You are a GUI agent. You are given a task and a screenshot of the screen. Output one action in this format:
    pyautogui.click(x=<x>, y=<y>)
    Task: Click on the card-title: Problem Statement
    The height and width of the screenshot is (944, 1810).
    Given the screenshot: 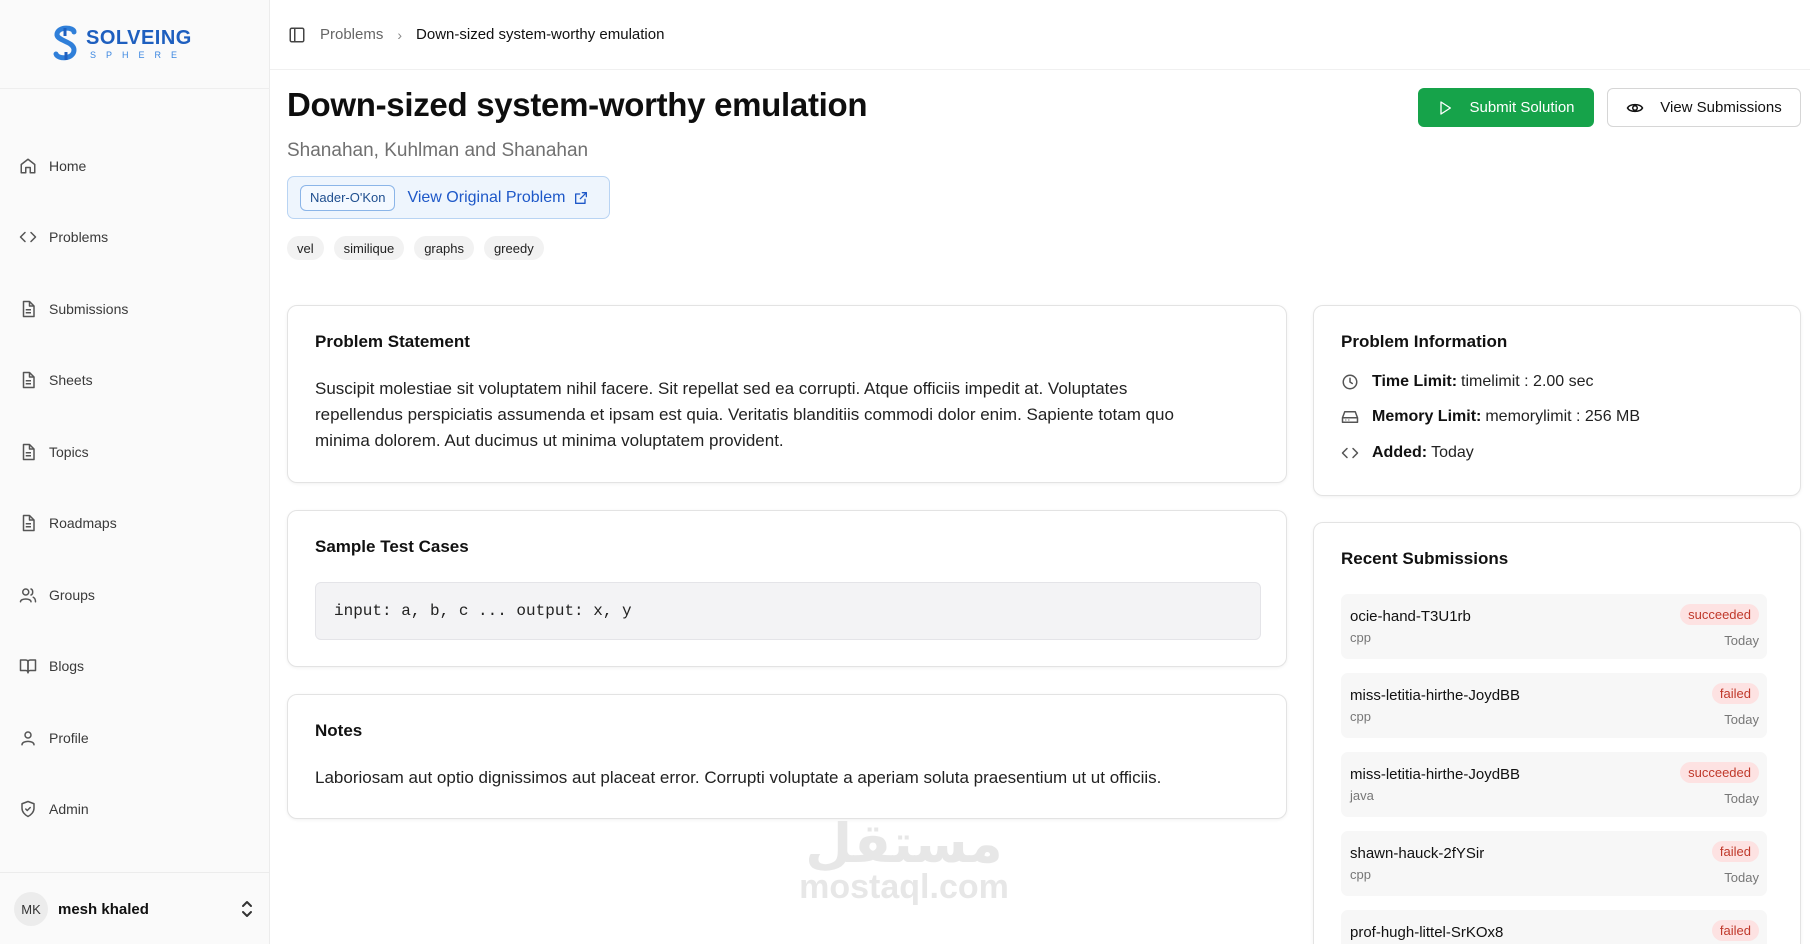 What is the action you would take?
    pyautogui.click(x=392, y=341)
    